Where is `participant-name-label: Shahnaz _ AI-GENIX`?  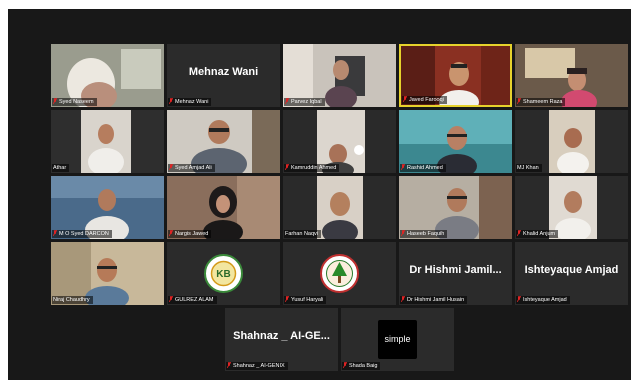
participant-name-label: Shahnaz _ AI-GENIX is located at coordinates (257, 366).